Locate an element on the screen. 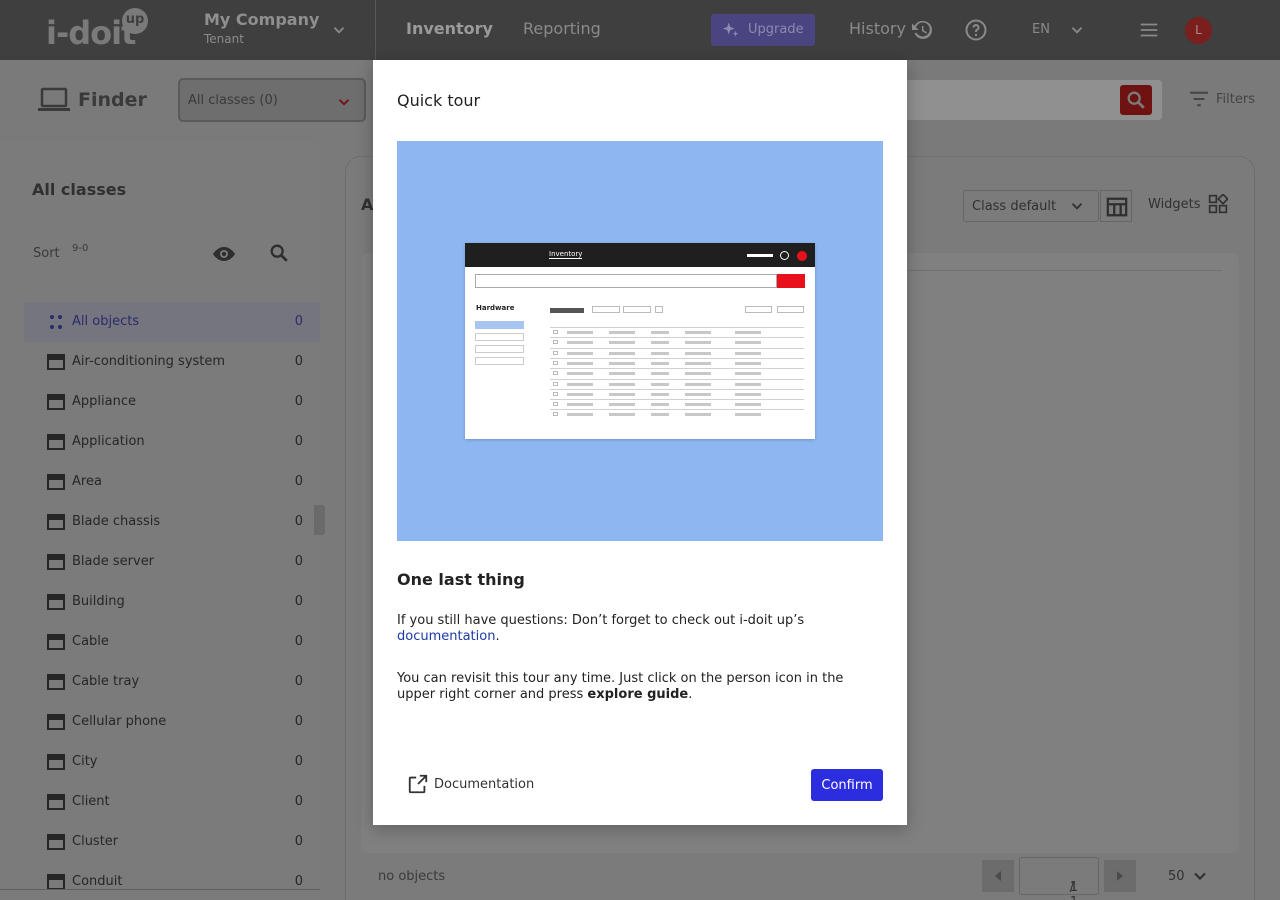 This screenshot has width=1280, height=900. sidebar-item: Building 0 is located at coordinates (172, 602).